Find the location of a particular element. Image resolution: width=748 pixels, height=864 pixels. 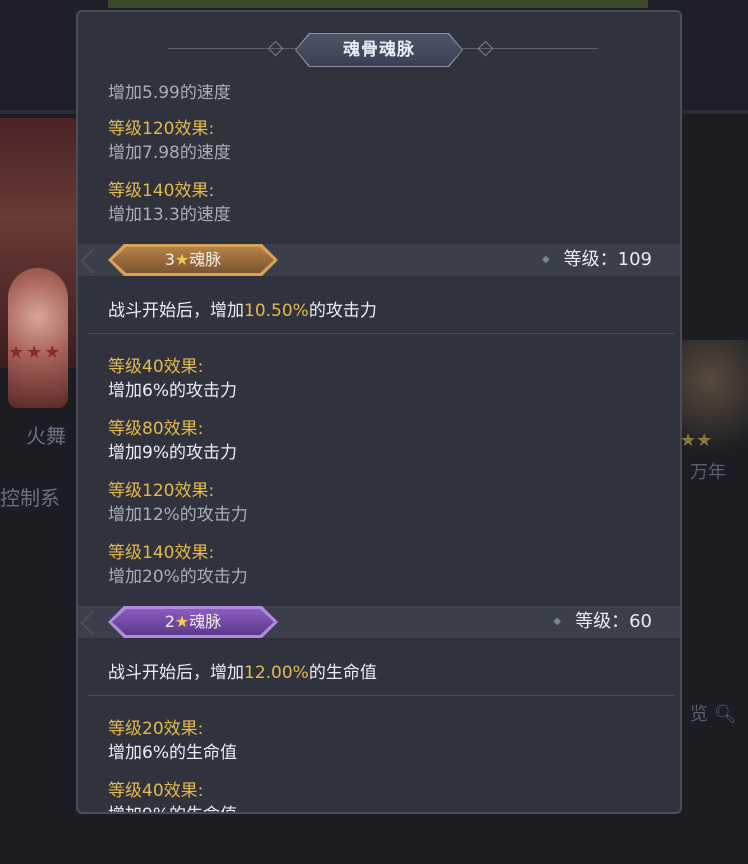

panel-title: 魂骨魂脉 is located at coordinates (379, 50).